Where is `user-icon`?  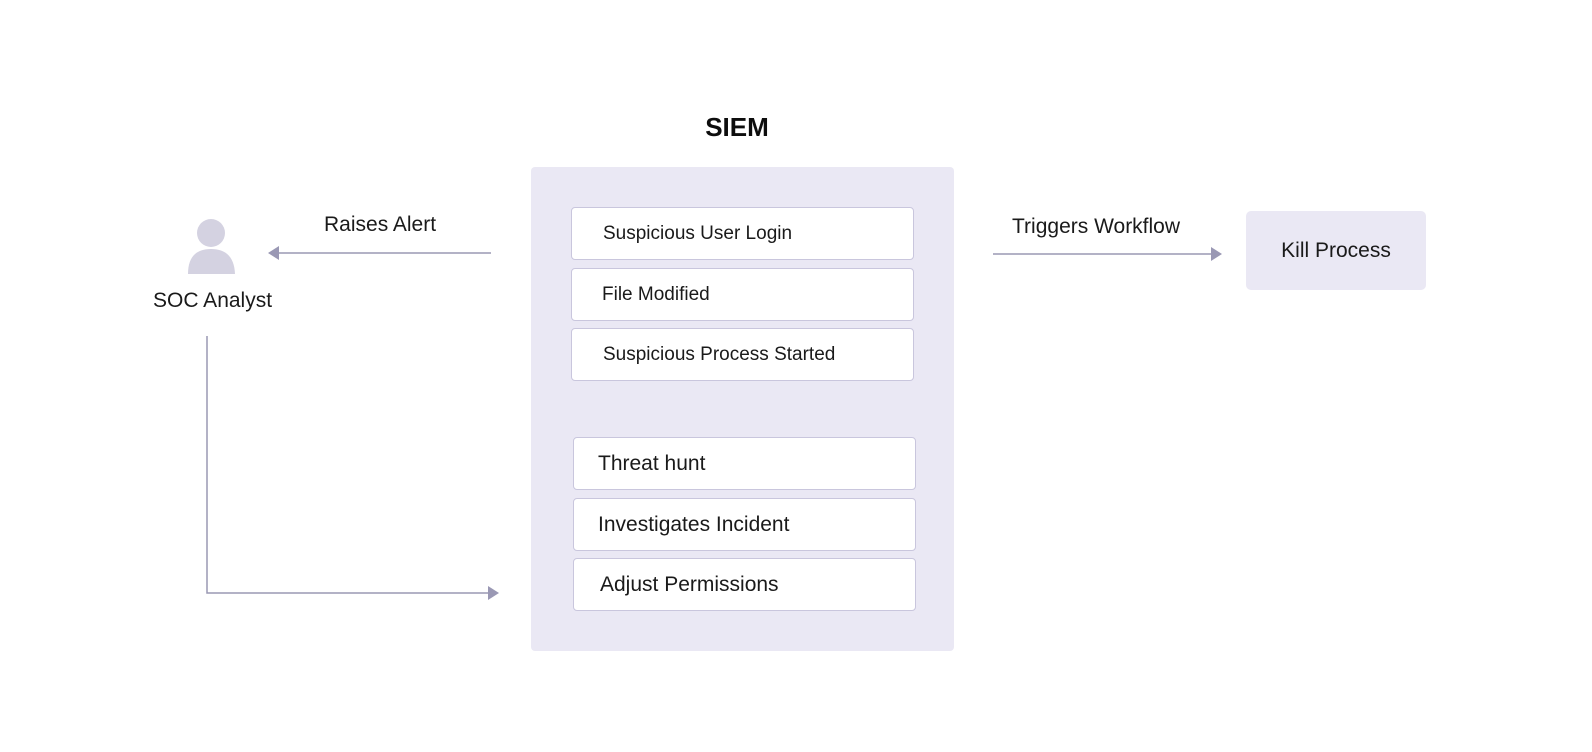
user-icon is located at coordinates (211, 246).